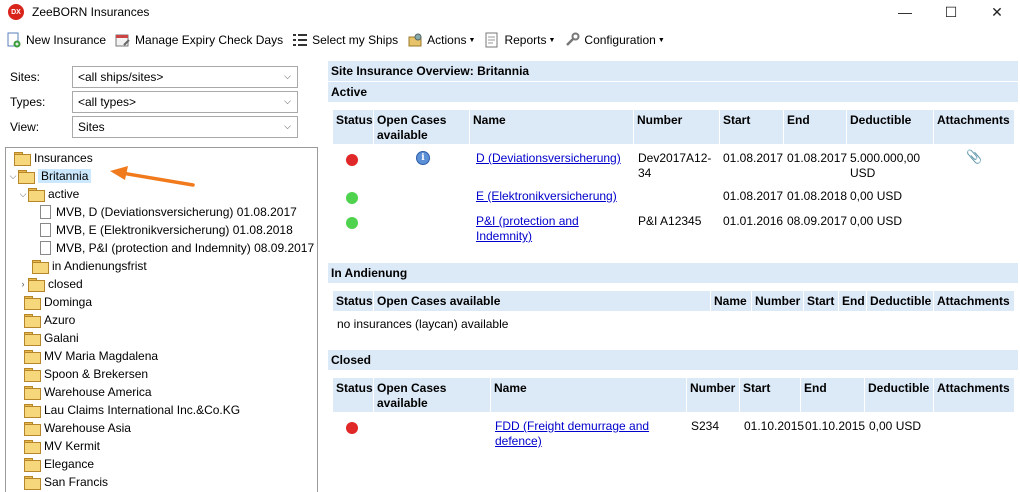 This screenshot has width=1020, height=492. What do you see at coordinates (546, 196) in the screenshot?
I see `insurance-link: E (Elektronikversicherung)` at bounding box center [546, 196].